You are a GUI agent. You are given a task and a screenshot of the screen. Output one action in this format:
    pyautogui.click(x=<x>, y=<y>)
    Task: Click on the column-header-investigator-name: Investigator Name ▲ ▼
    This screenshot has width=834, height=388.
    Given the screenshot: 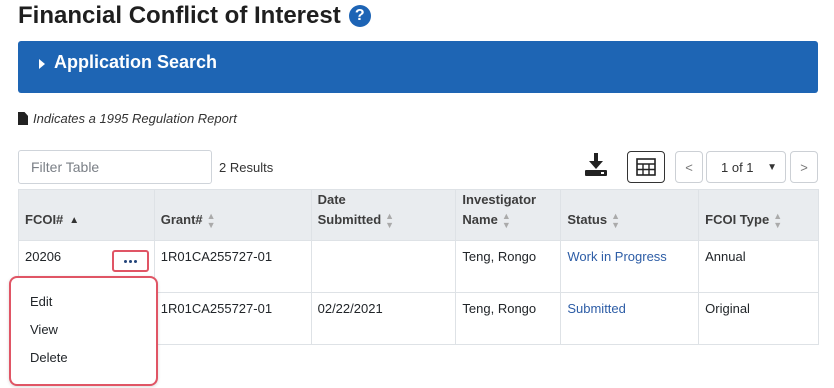 What is the action you would take?
    pyautogui.click(x=508, y=215)
    